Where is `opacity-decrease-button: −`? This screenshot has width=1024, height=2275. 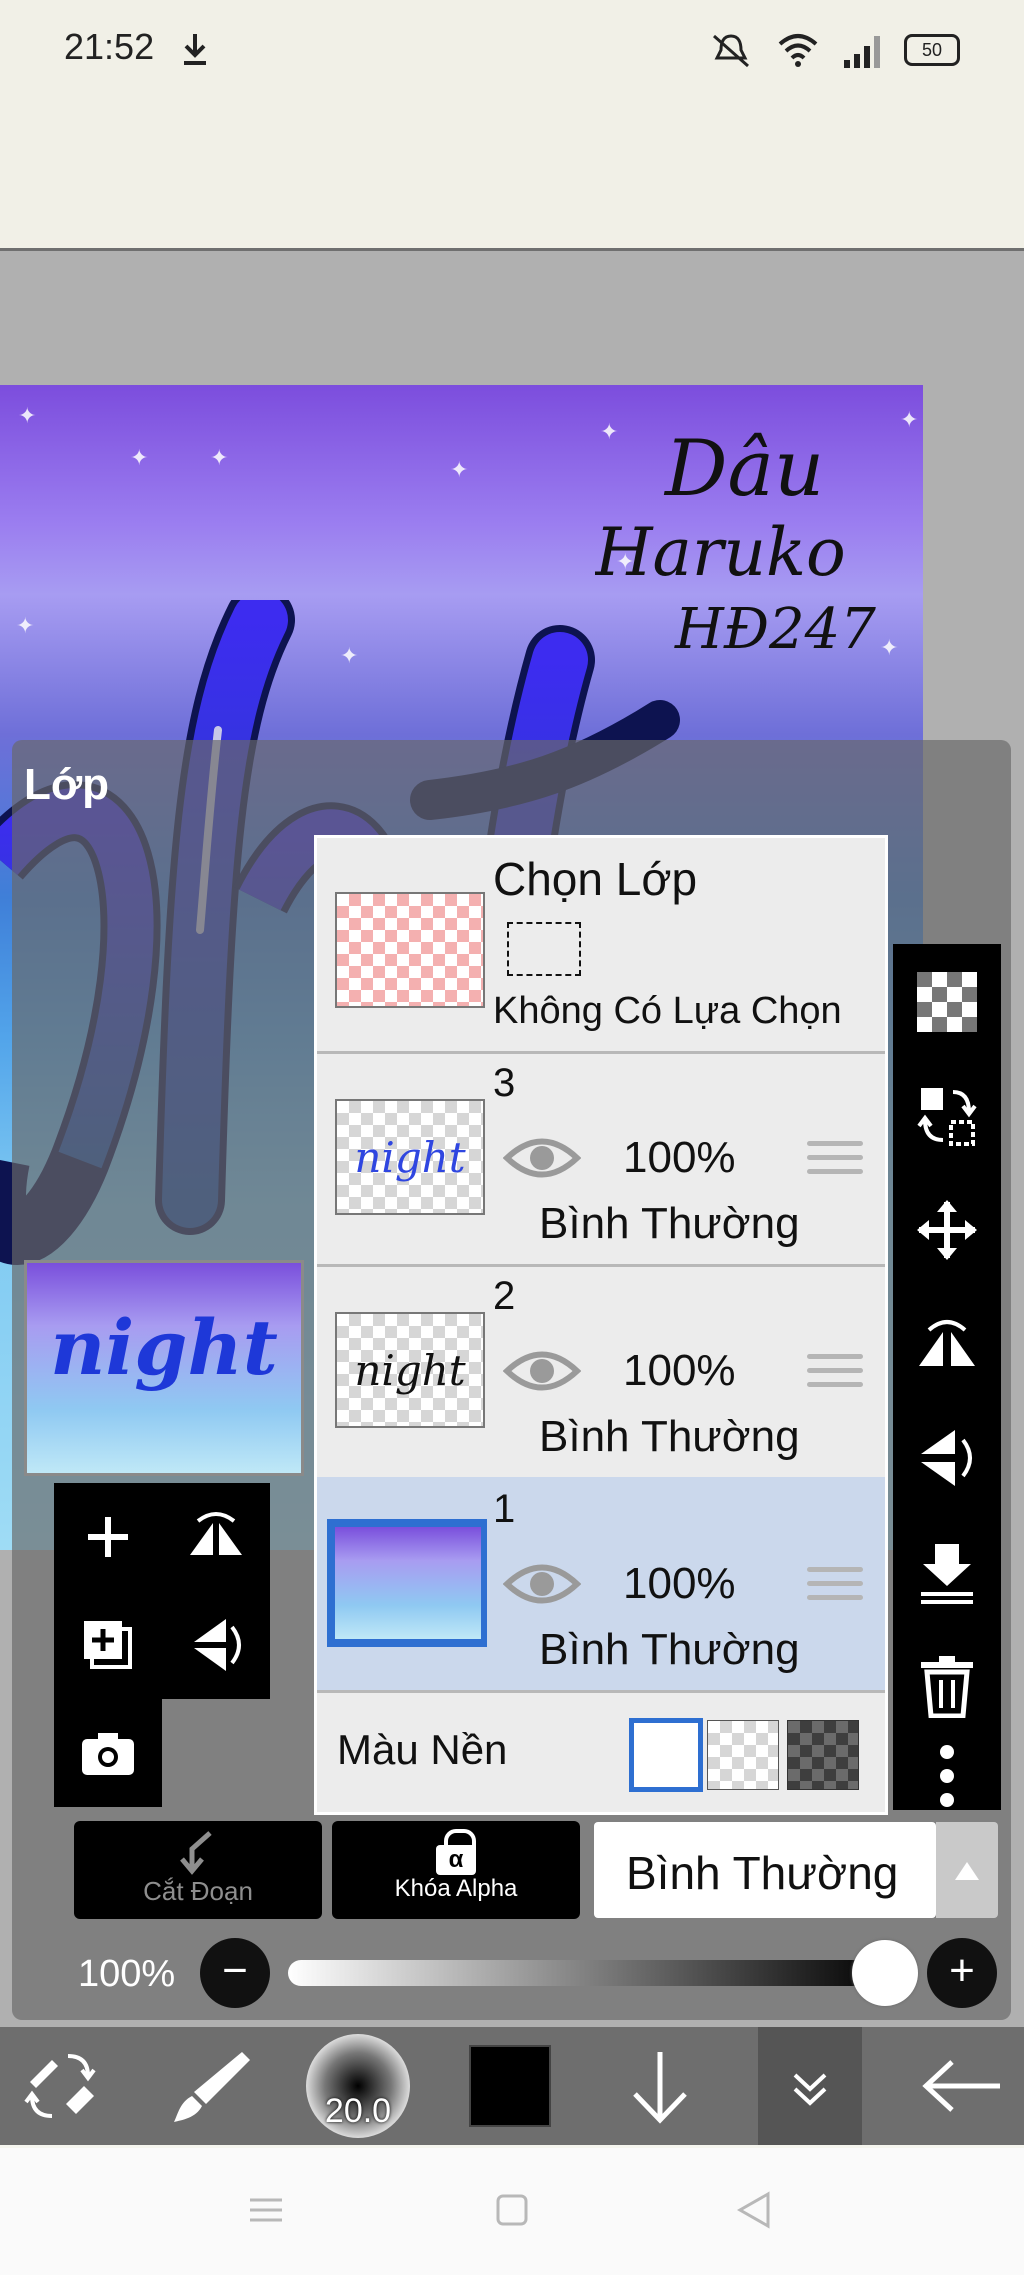 opacity-decrease-button: − is located at coordinates (235, 1973).